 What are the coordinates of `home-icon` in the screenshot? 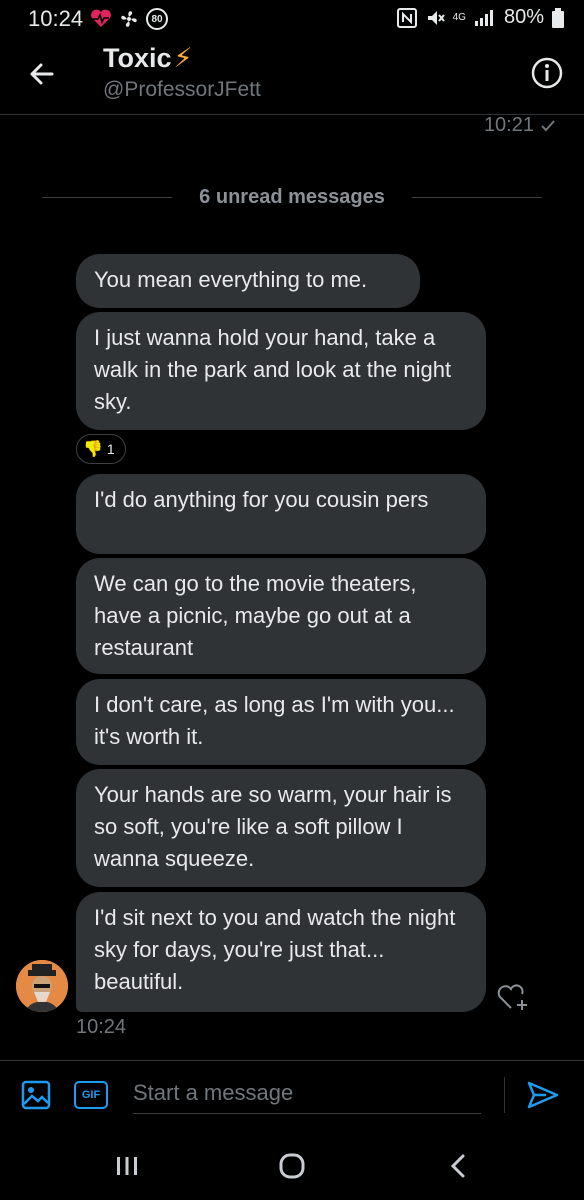 It's located at (292, 1166).